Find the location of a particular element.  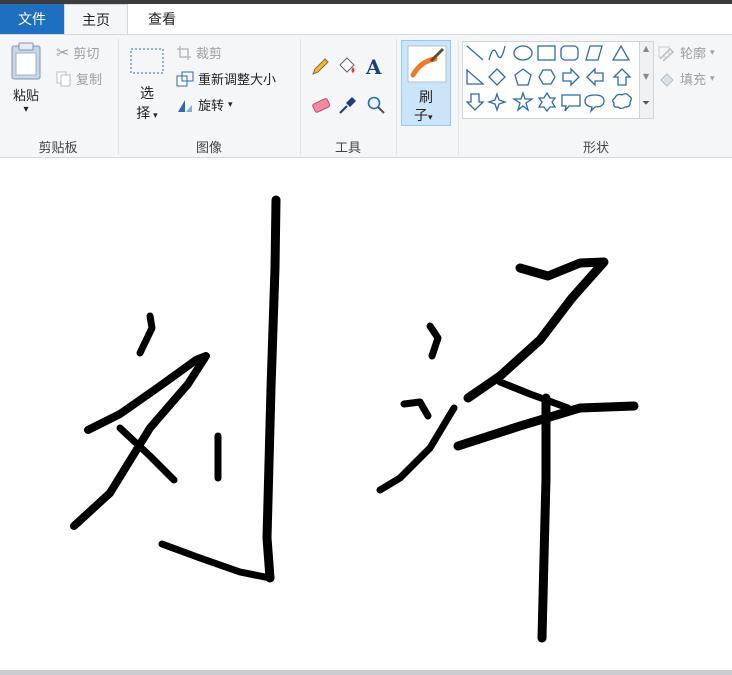

paste-label: 粘贴 is located at coordinates (25, 96).